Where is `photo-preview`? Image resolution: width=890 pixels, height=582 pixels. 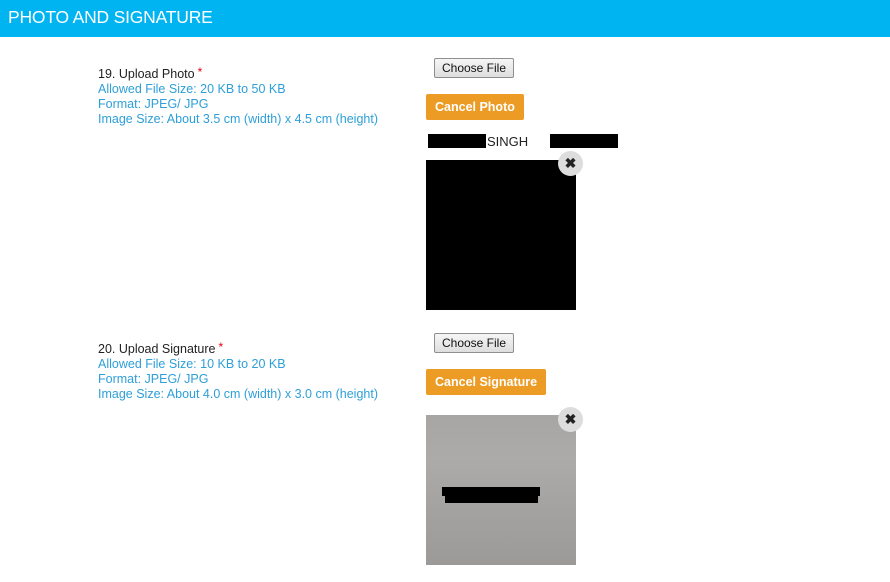 photo-preview is located at coordinates (501, 235).